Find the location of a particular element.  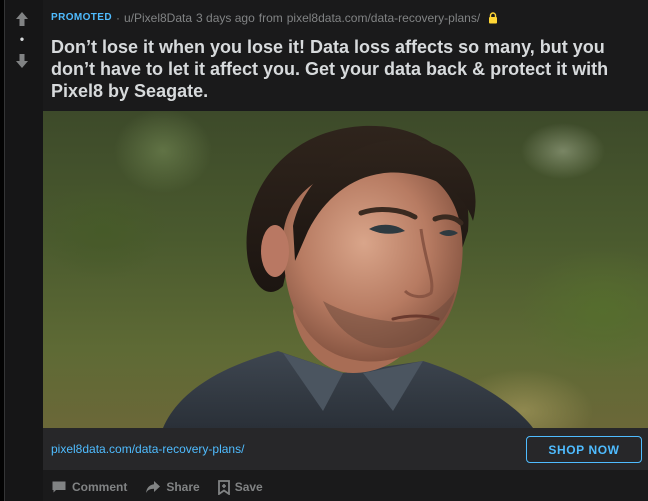

promoted-label: PROMOTED is located at coordinates (81, 17).